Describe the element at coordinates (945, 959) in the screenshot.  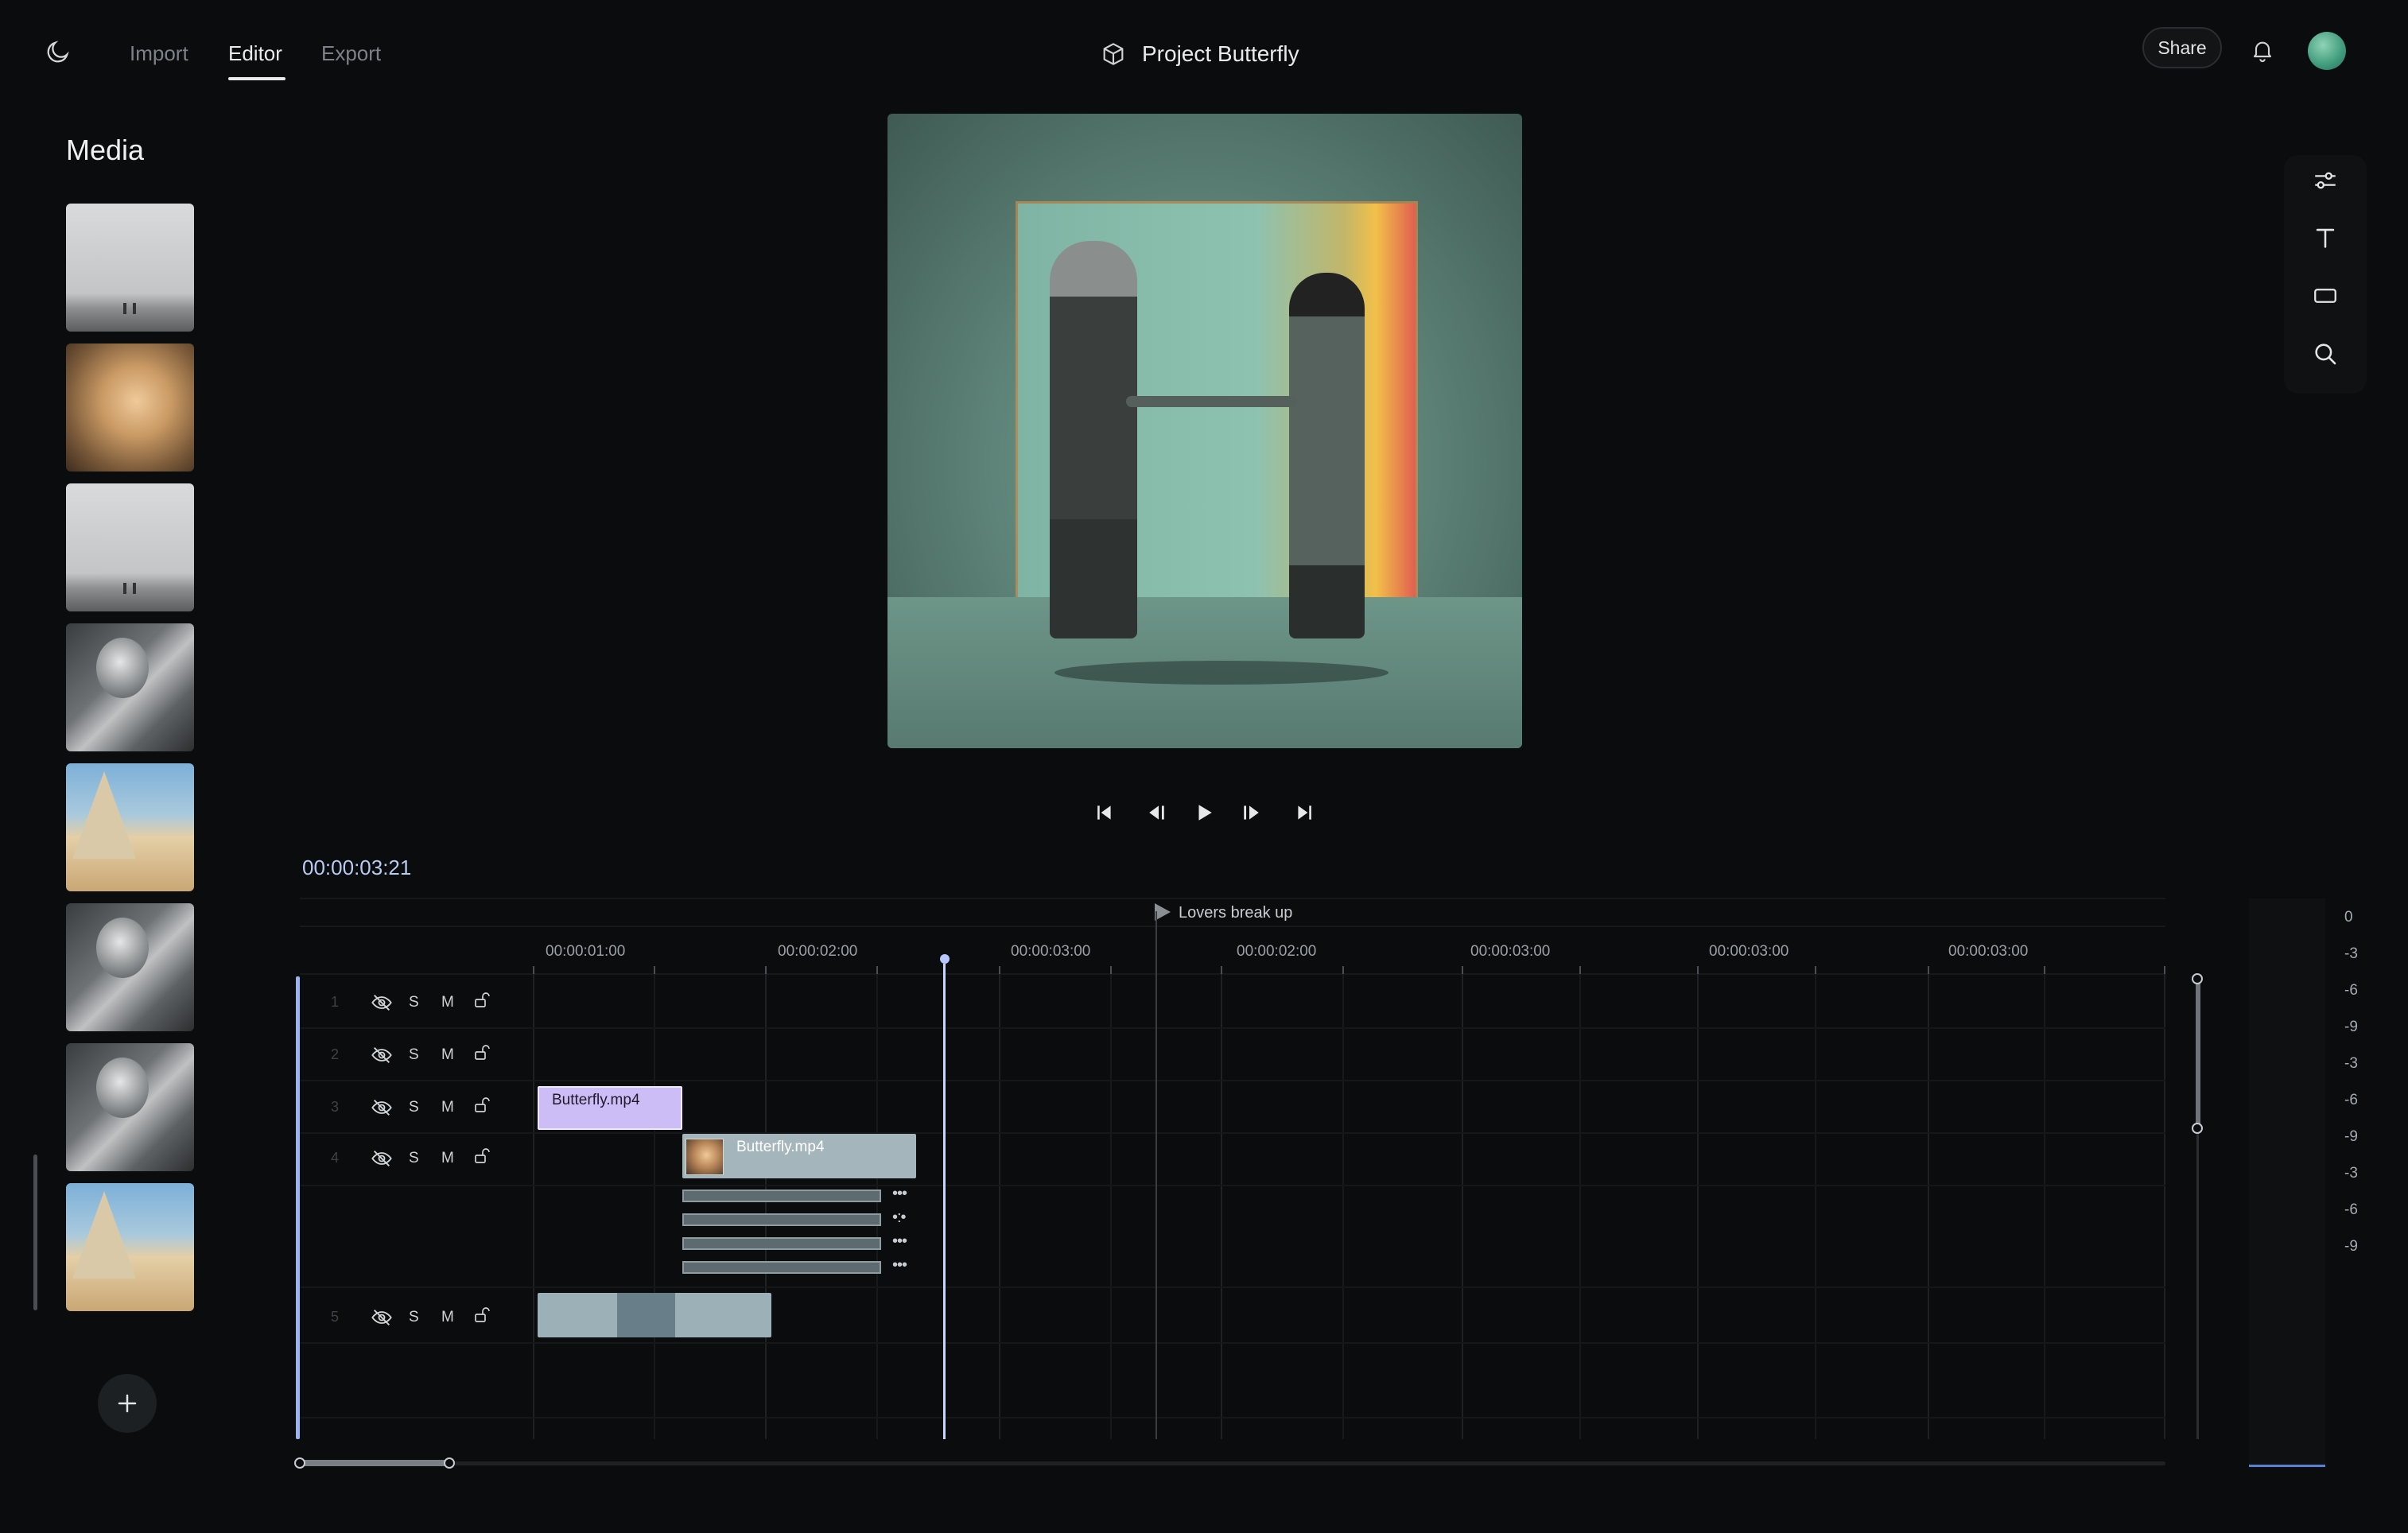
I see `playhead-handle` at that location.